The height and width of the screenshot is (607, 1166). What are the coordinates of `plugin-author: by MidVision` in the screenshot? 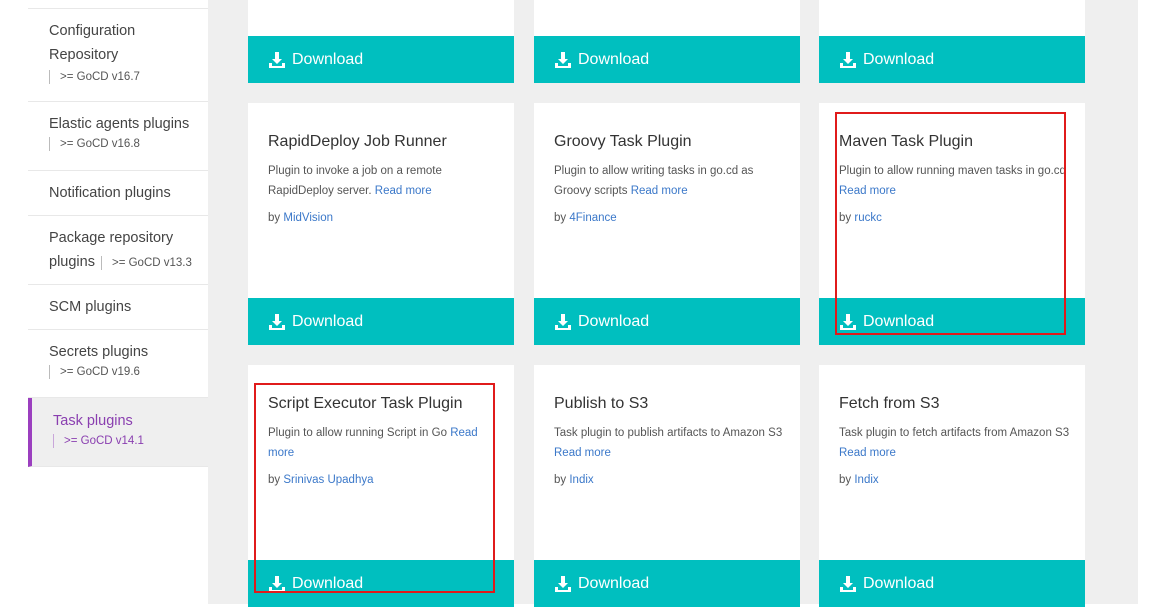 It's located at (301, 218).